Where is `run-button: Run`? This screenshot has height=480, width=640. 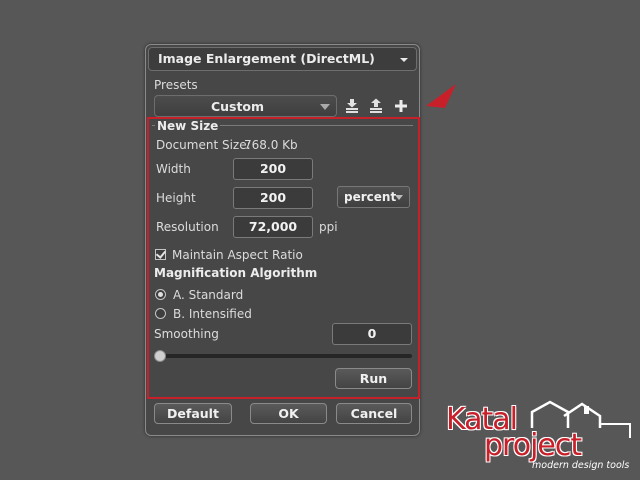
run-button: Run is located at coordinates (373, 378).